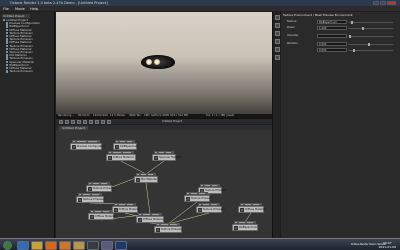 The width and height of the screenshot is (400, 250). Describe the element at coordinates (277, 57) in the screenshot. I see `material-icon` at that location.